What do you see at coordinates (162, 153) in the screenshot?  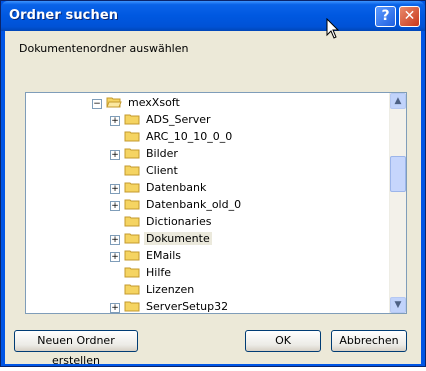 I see `tree-item-label: Bilder` at bounding box center [162, 153].